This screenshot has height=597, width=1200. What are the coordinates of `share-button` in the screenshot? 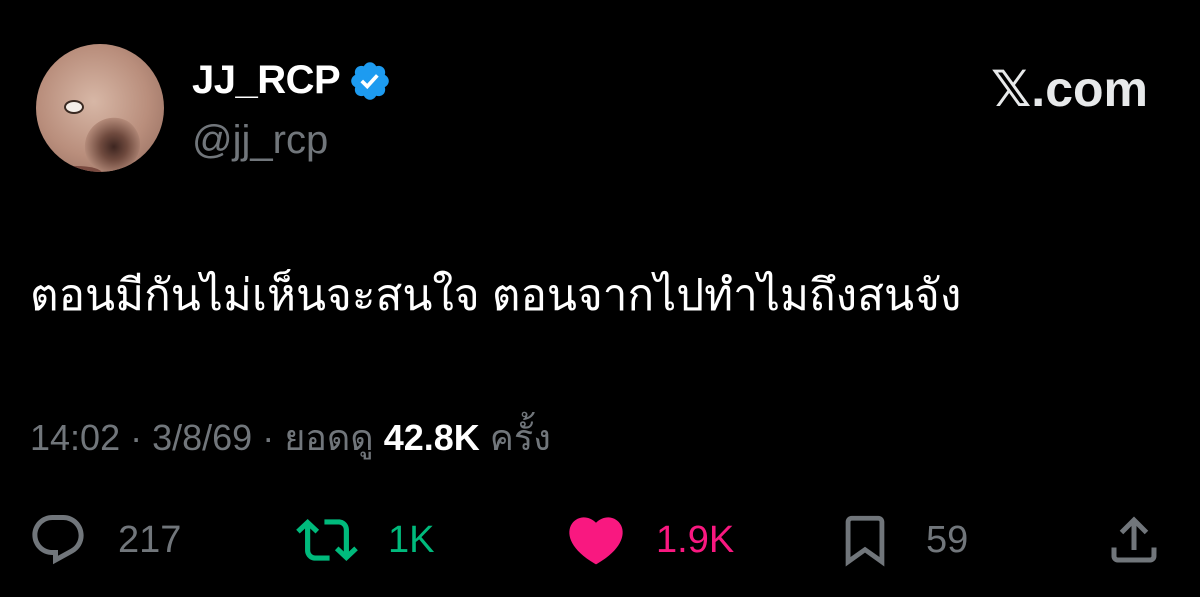 It's located at (1134, 540).